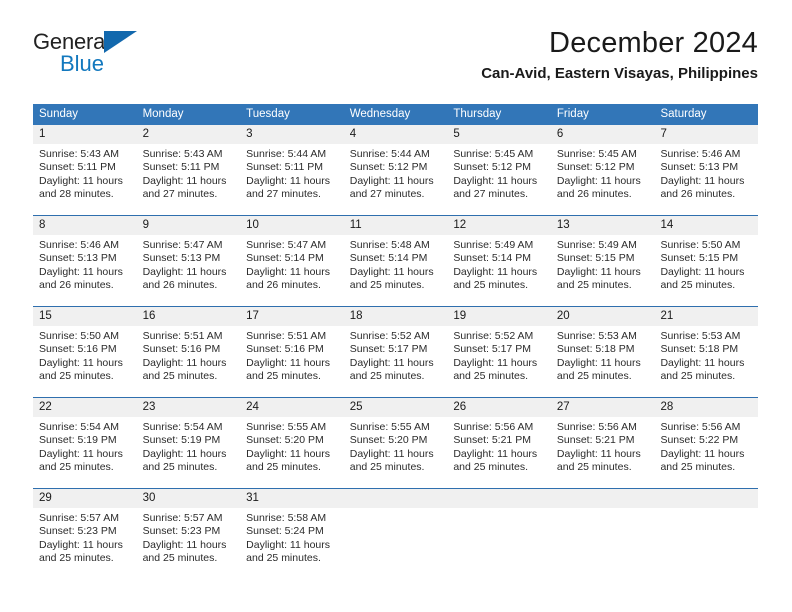 The image size is (792, 612). I want to click on day-number: 1, so click(85, 134).